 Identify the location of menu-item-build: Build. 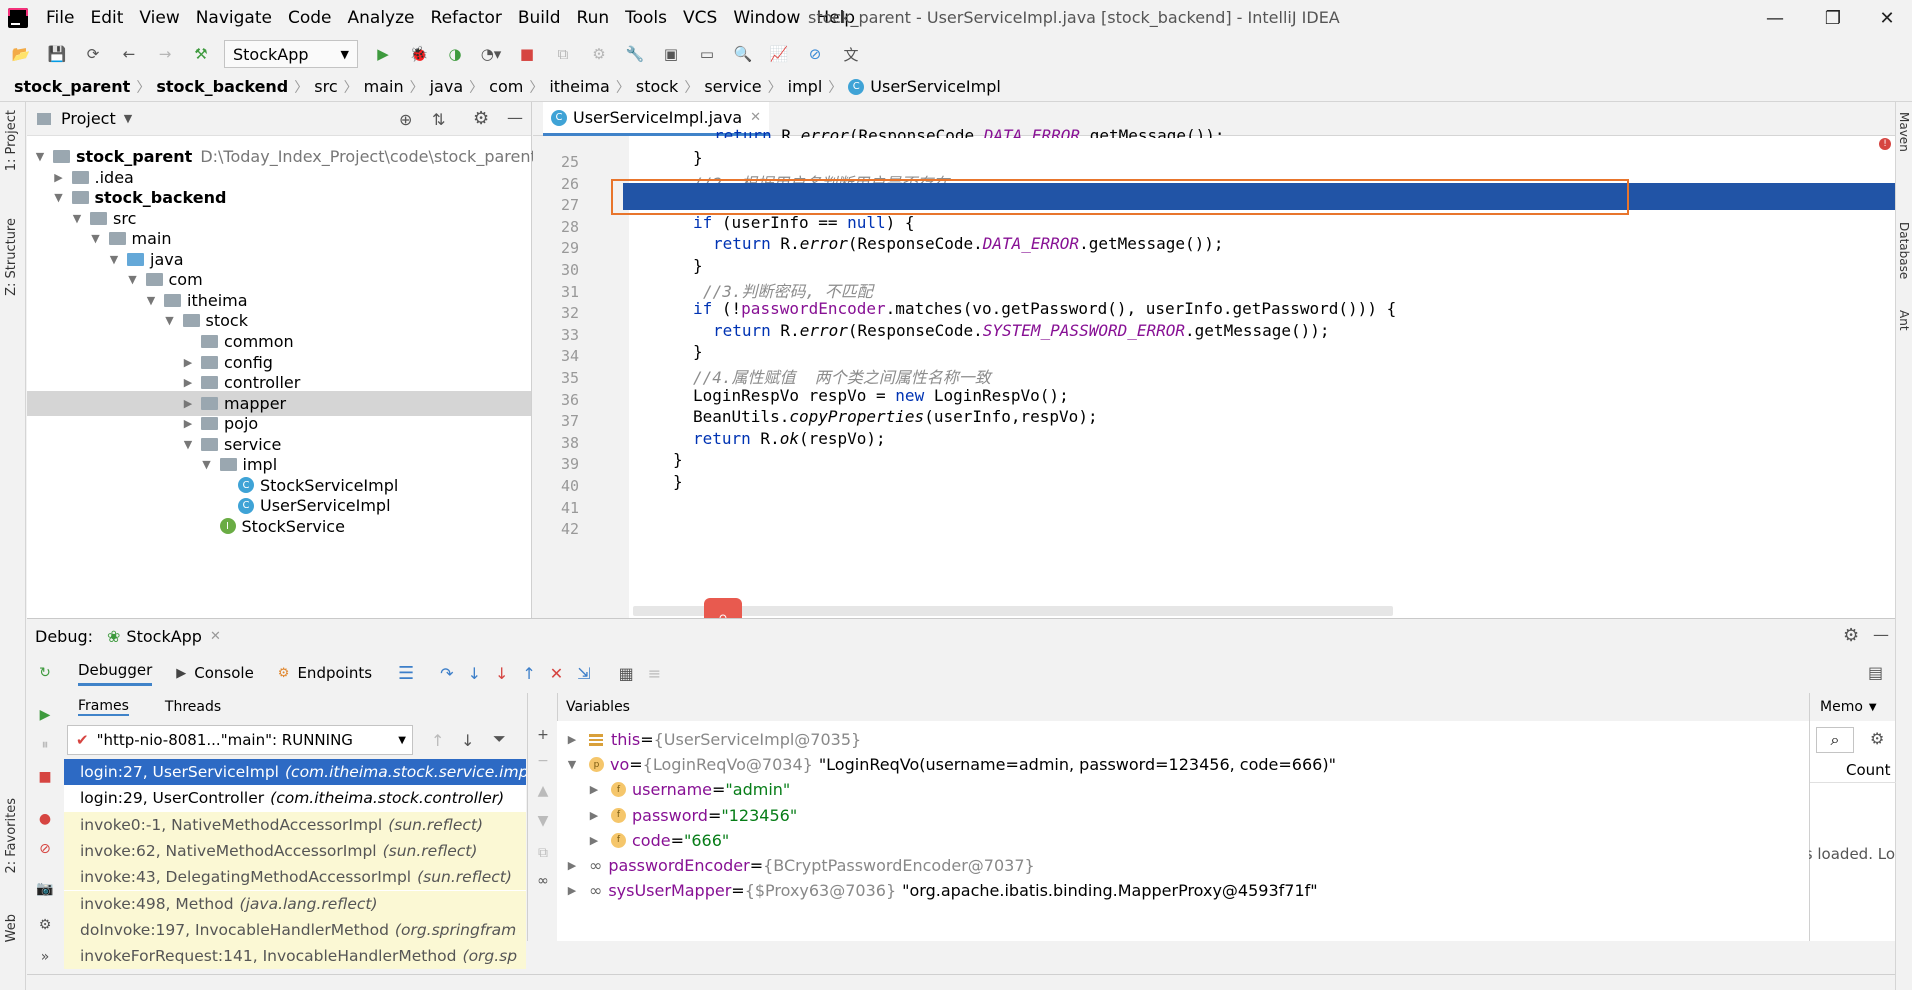
(539, 18).